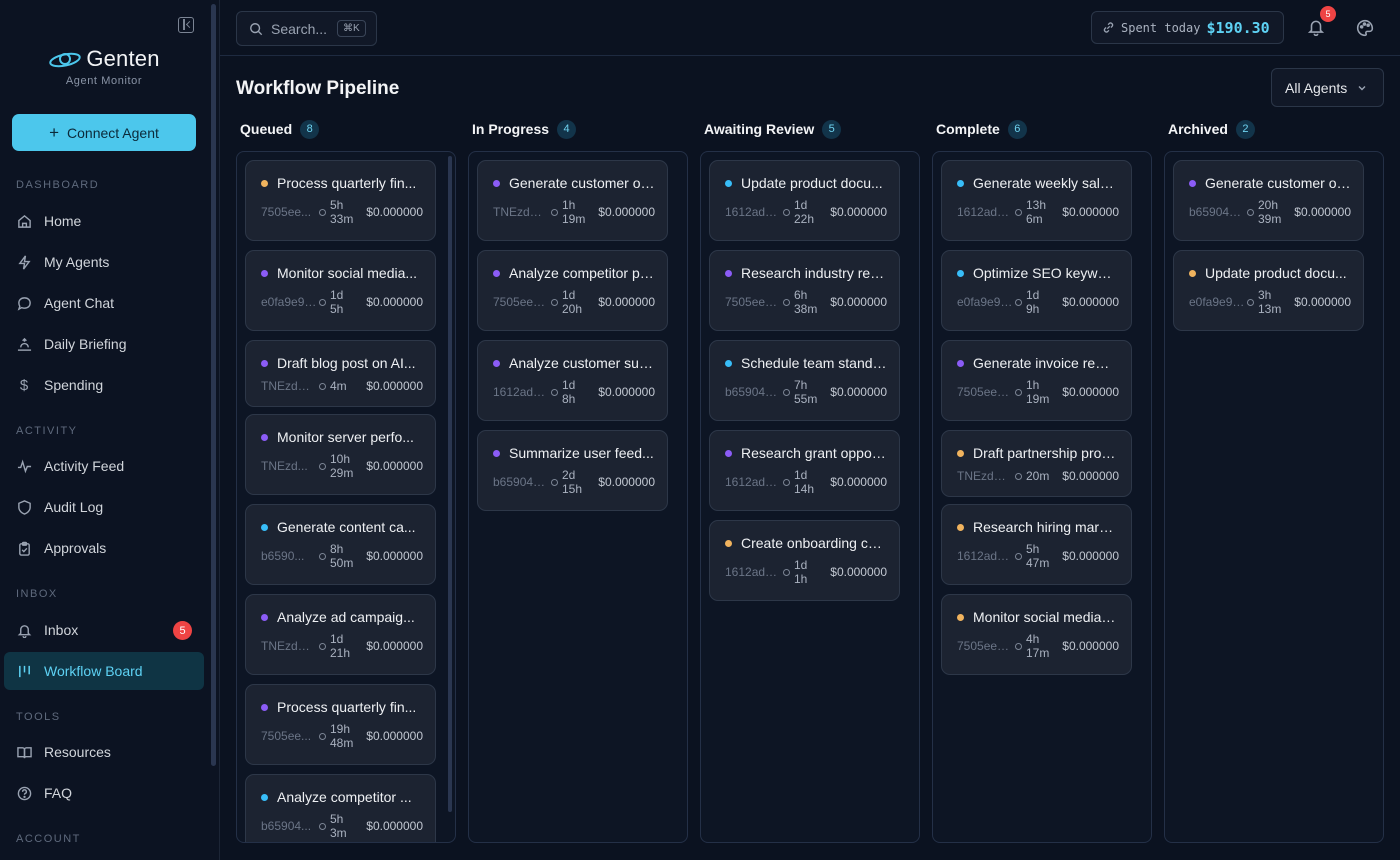 This screenshot has width=1400, height=860. Describe the element at coordinates (337, 205) in the screenshot. I see `task-duration-primary: 5h` at that location.